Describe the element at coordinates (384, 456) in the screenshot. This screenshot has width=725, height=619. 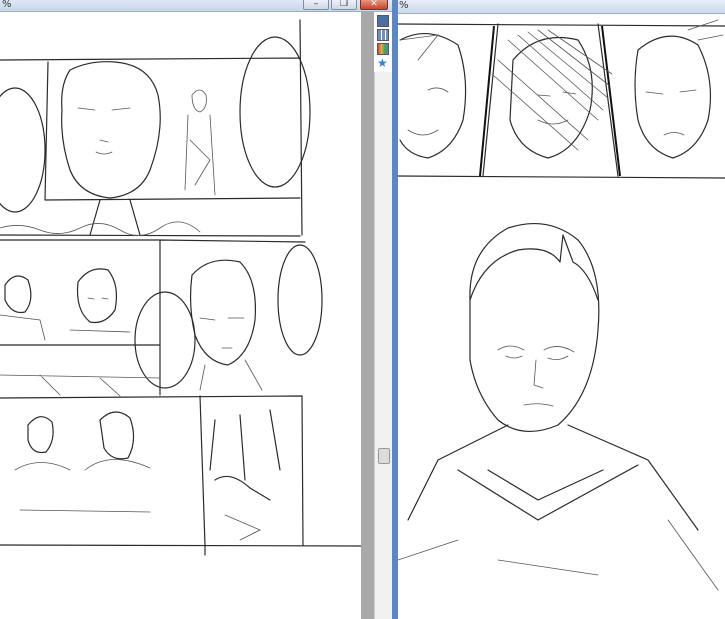
I see `scrollbar-thumb` at that location.